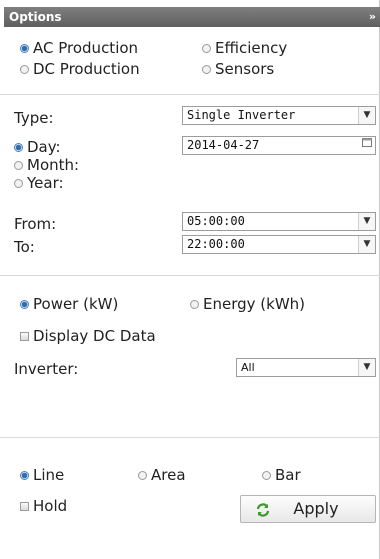 The width and height of the screenshot is (380, 559). What do you see at coordinates (46, 369) in the screenshot?
I see `inverter-label: Inverter:` at bounding box center [46, 369].